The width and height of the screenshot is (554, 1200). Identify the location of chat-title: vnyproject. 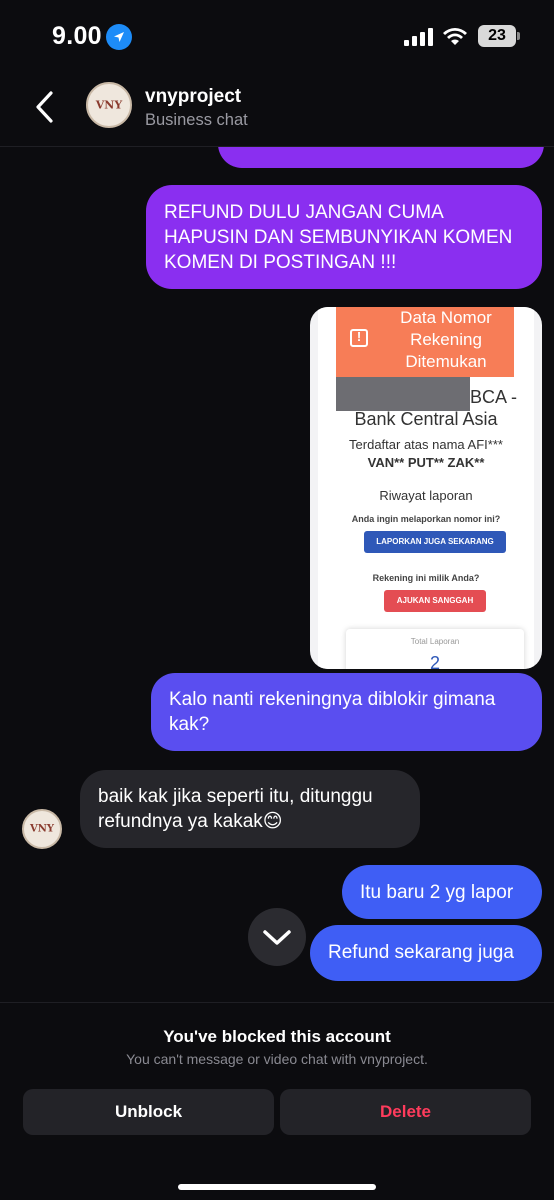
(193, 97).